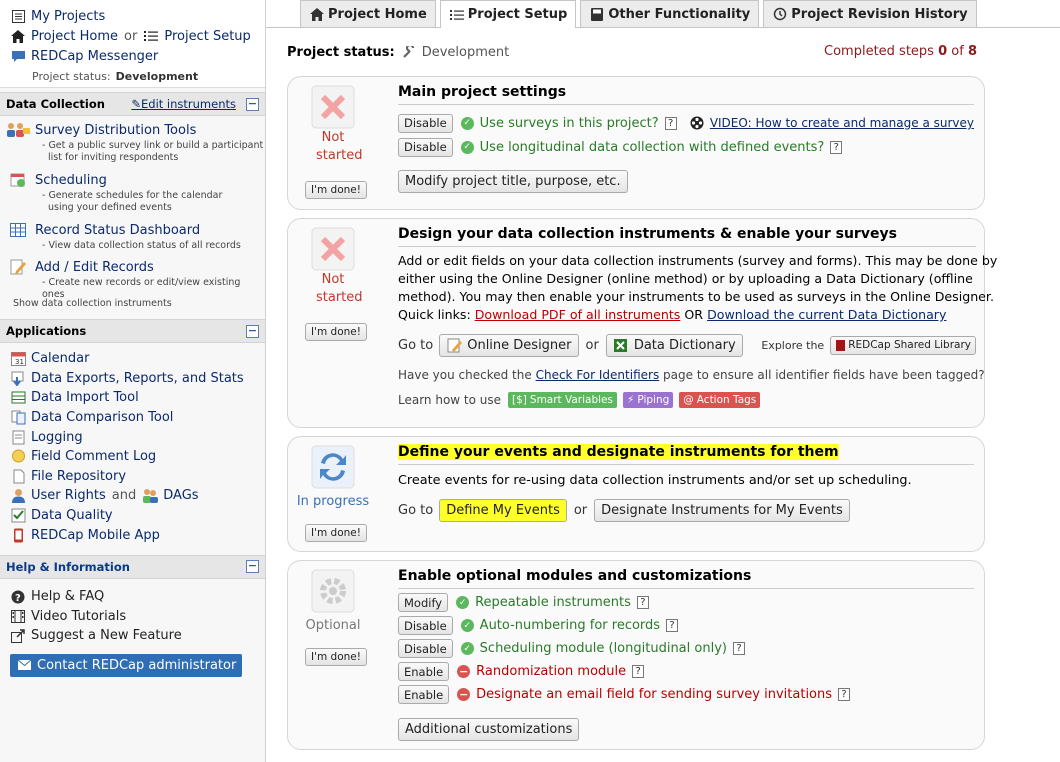  I want to click on collapse-applications-button: −, so click(252, 331).